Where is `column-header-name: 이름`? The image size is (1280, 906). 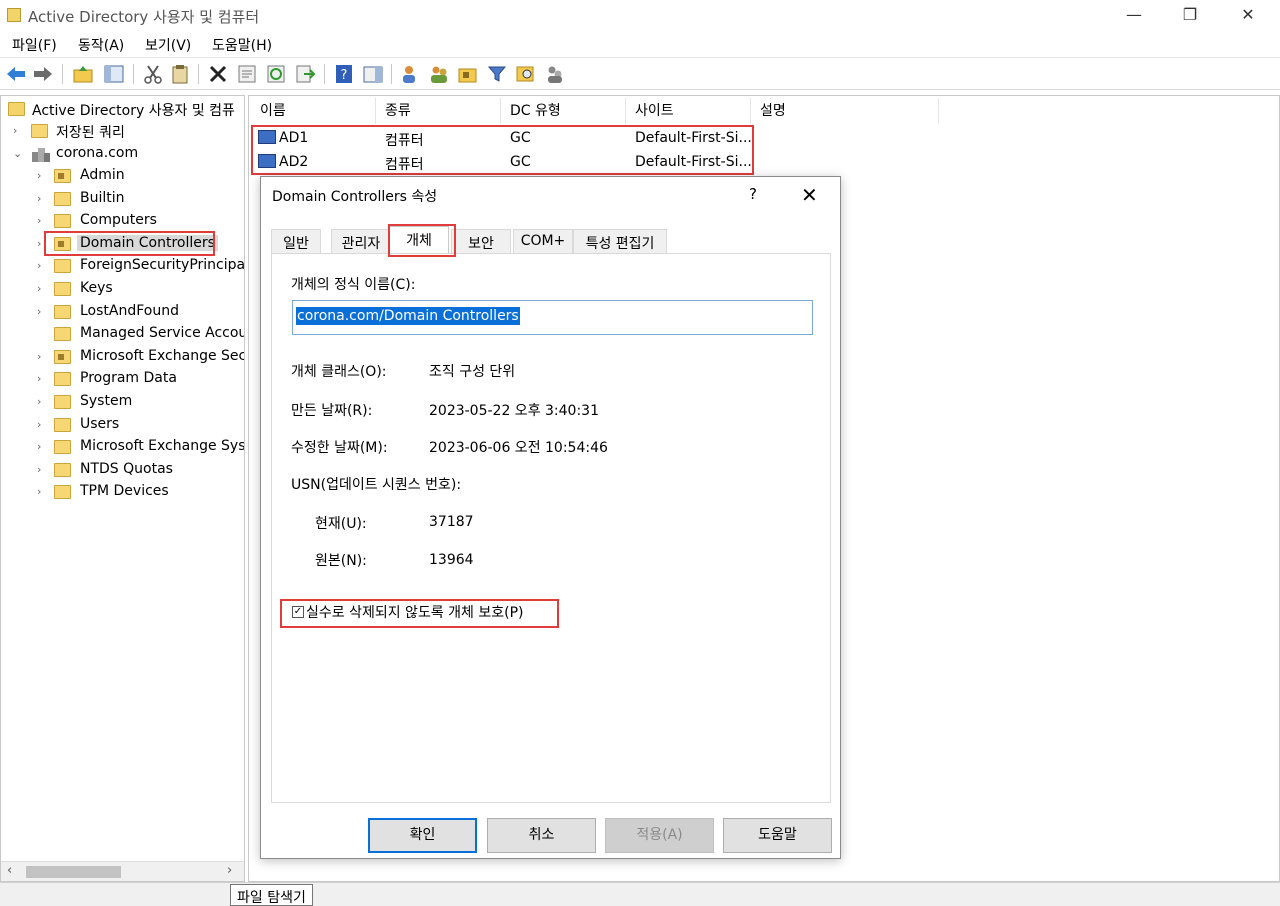
column-header-name: 이름 is located at coordinates (273, 112).